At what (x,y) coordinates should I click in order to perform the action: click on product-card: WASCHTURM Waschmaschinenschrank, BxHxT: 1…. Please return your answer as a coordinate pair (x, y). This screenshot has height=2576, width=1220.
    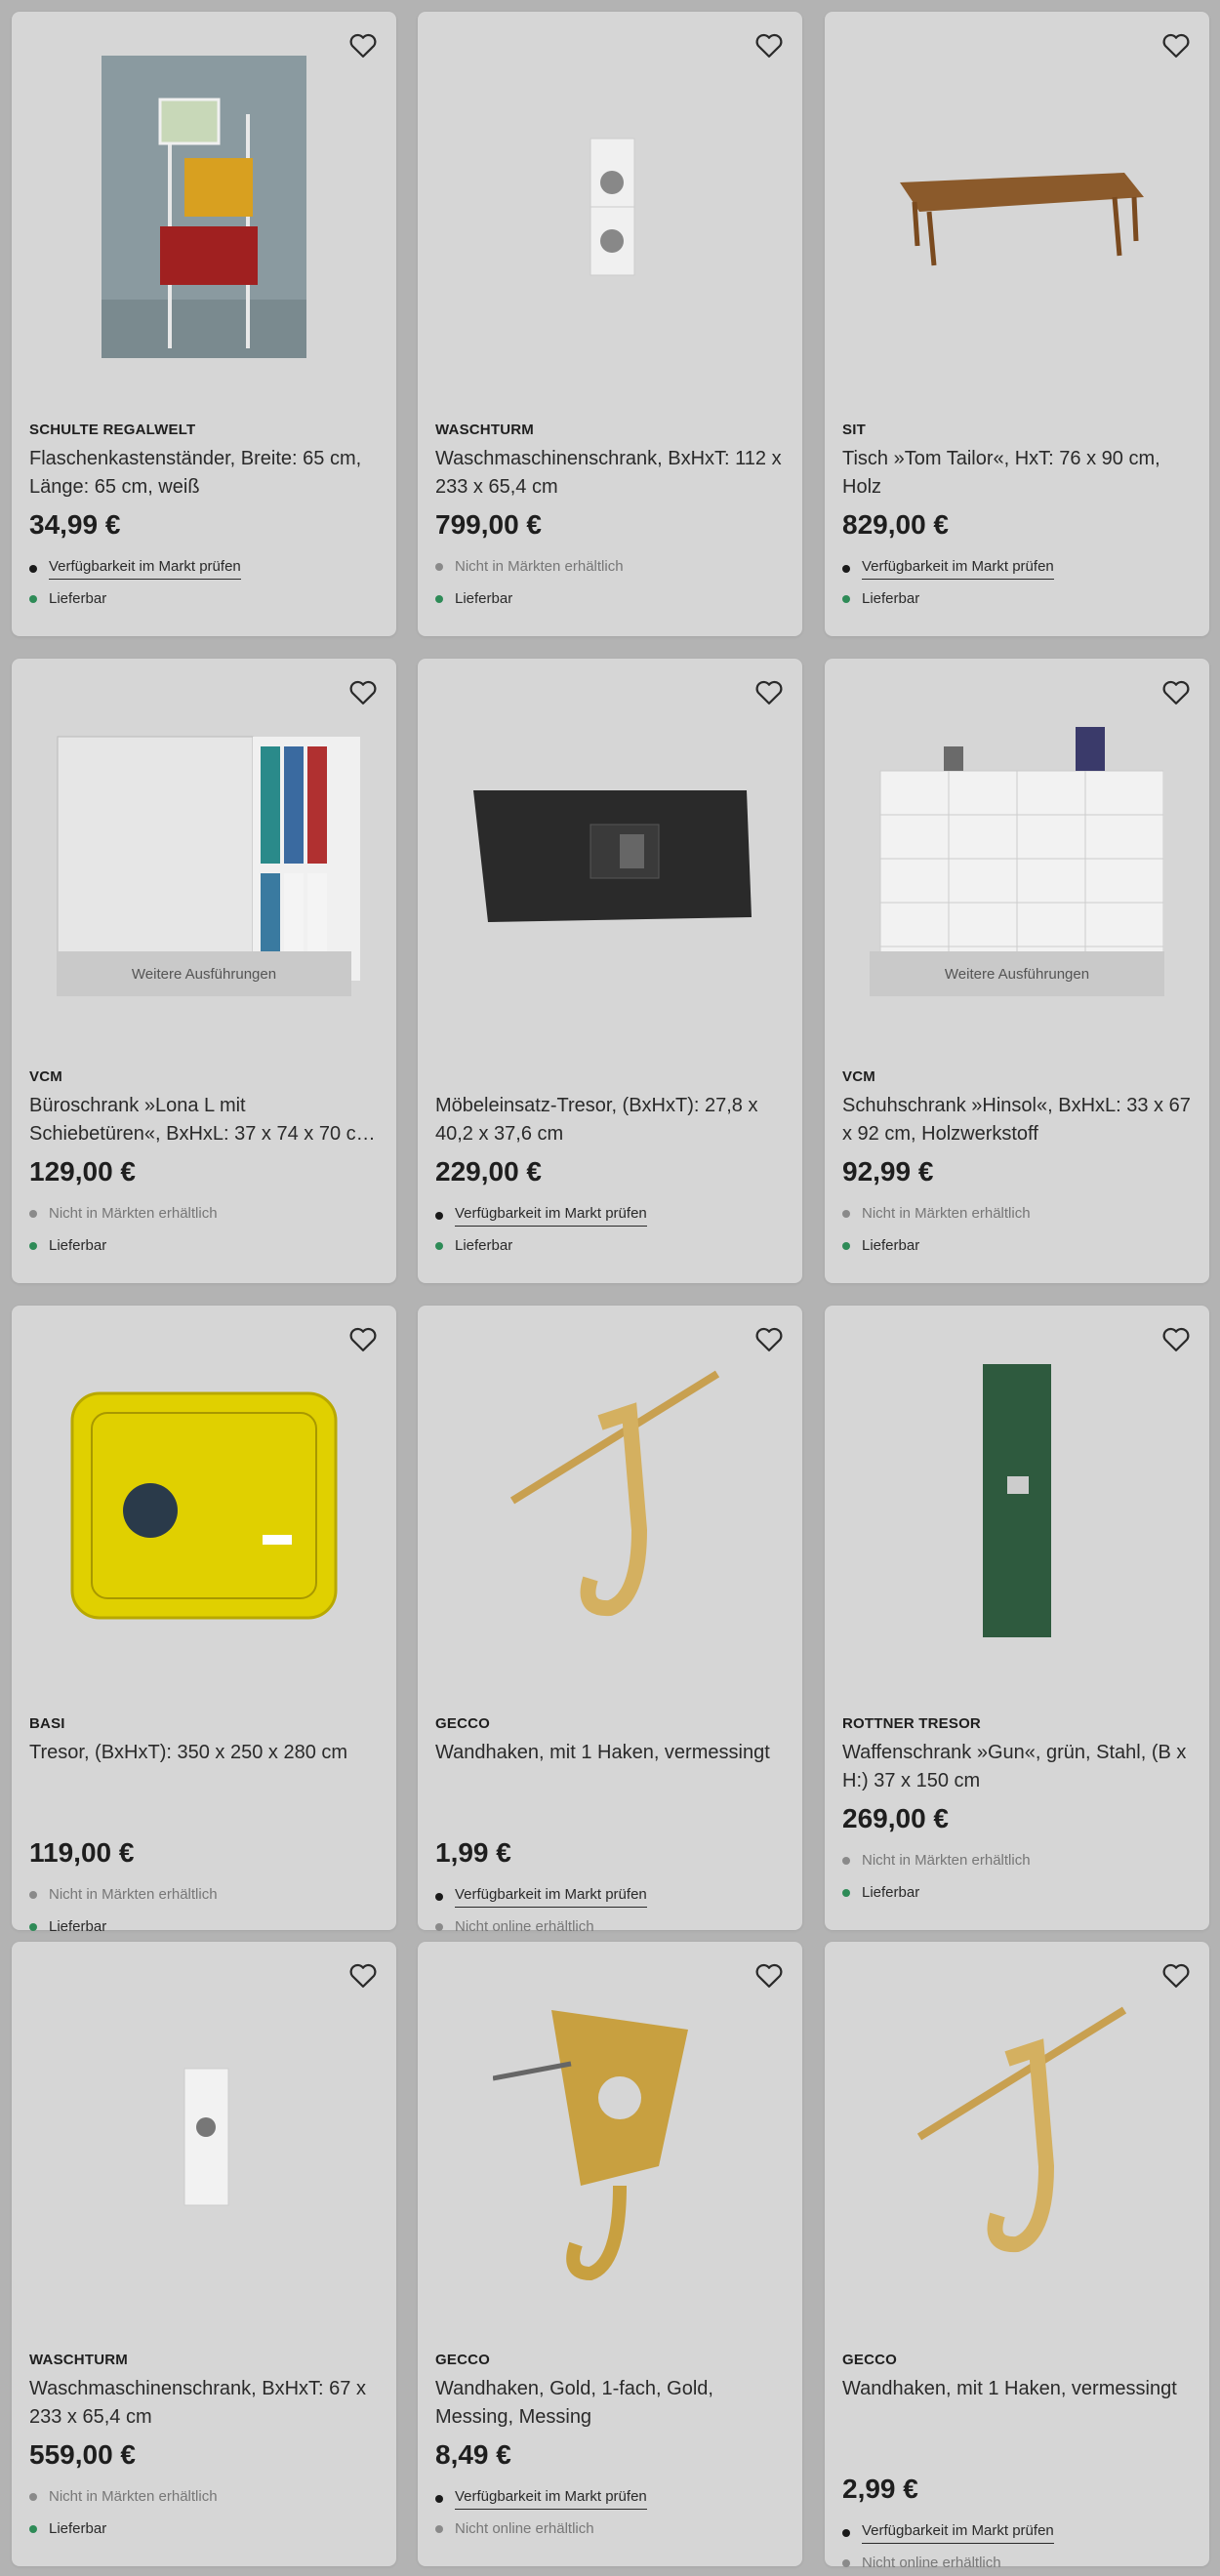
    Looking at the image, I should click on (610, 324).